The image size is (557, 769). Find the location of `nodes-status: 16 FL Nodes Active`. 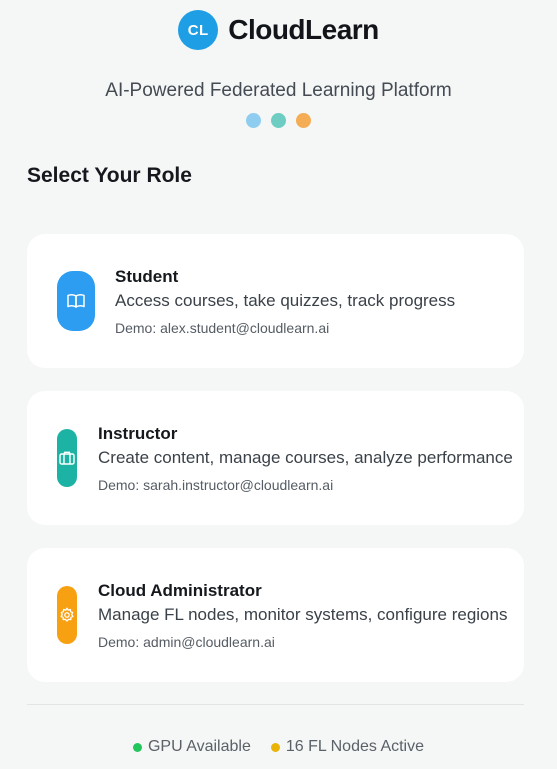

nodes-status: 16 FL Nodes Active is located at coordinates (347, 747).